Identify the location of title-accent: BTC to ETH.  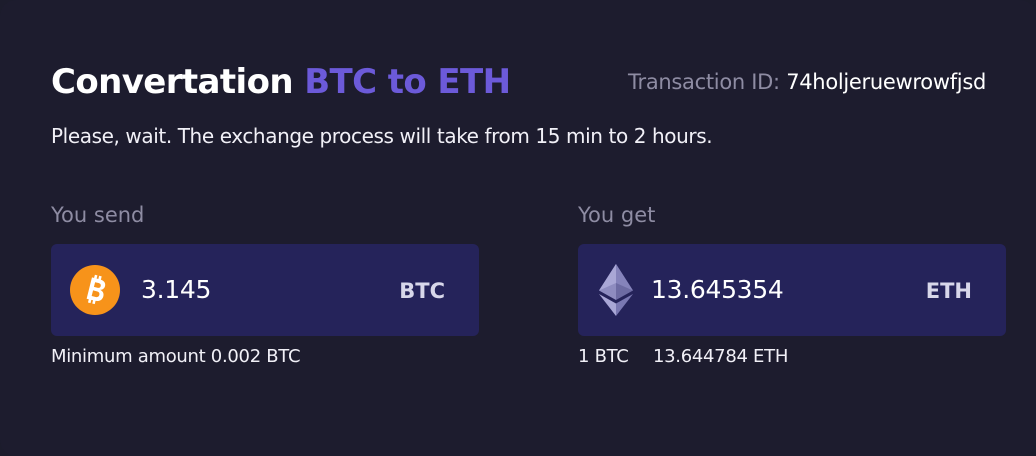
(407, 82).